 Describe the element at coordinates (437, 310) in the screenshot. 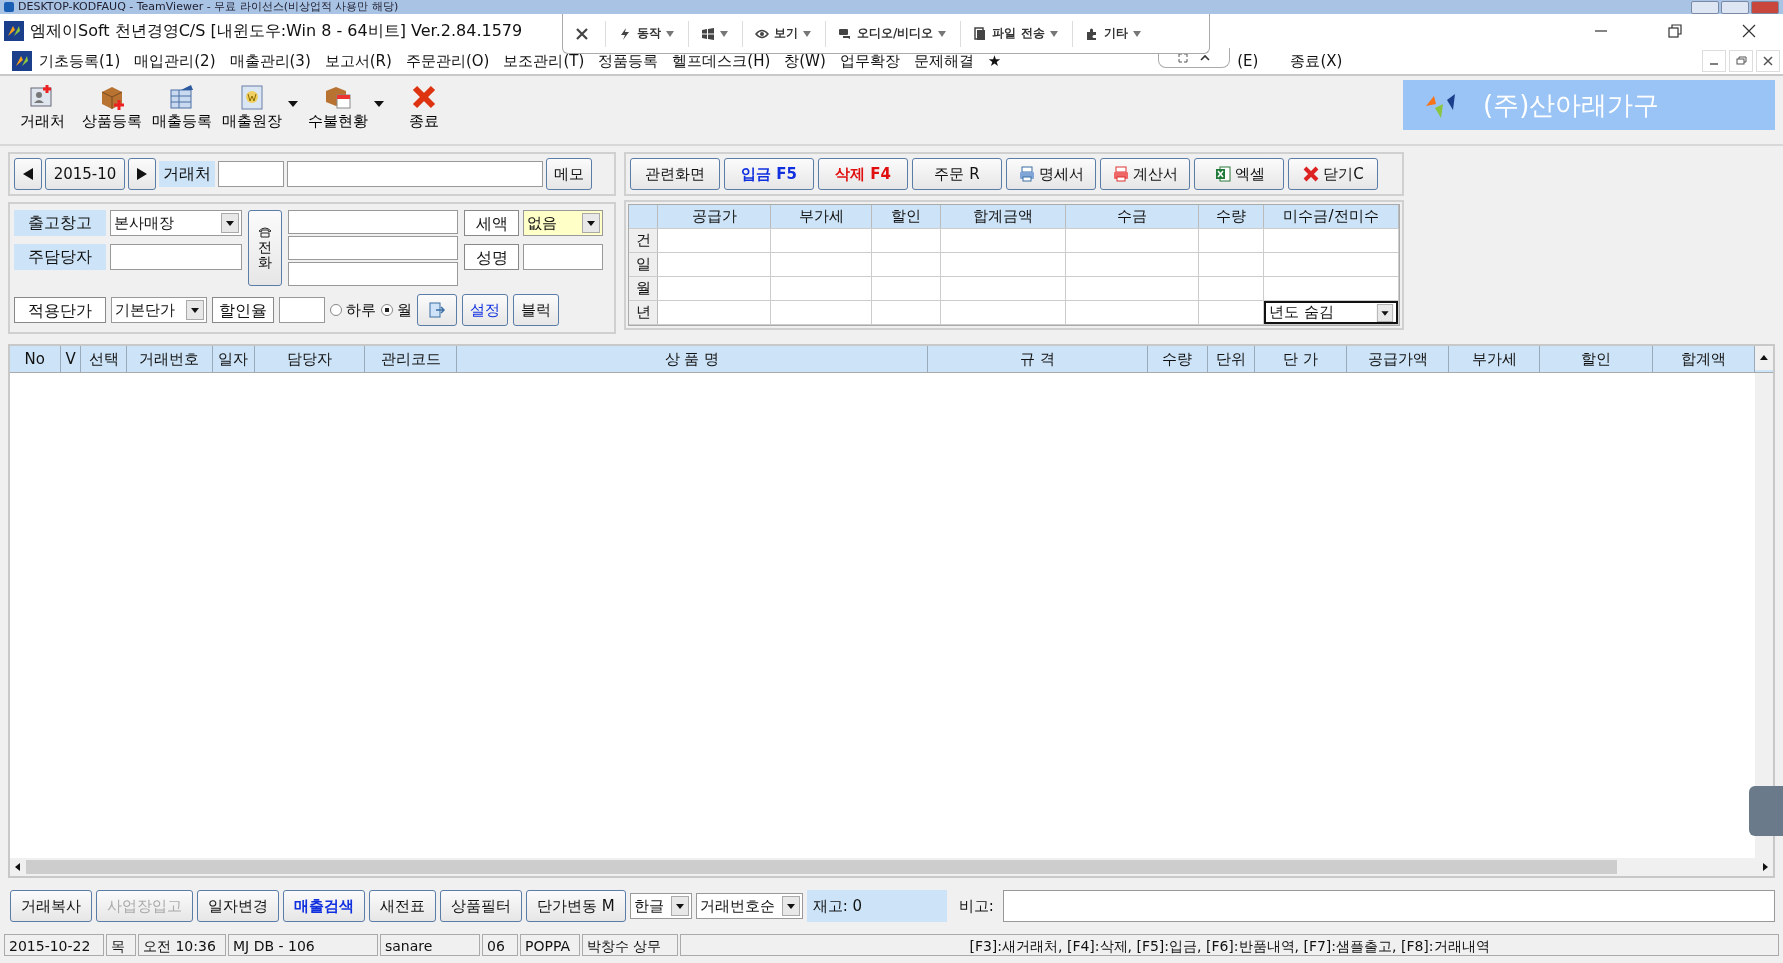

I see `transfer-button` at that location.